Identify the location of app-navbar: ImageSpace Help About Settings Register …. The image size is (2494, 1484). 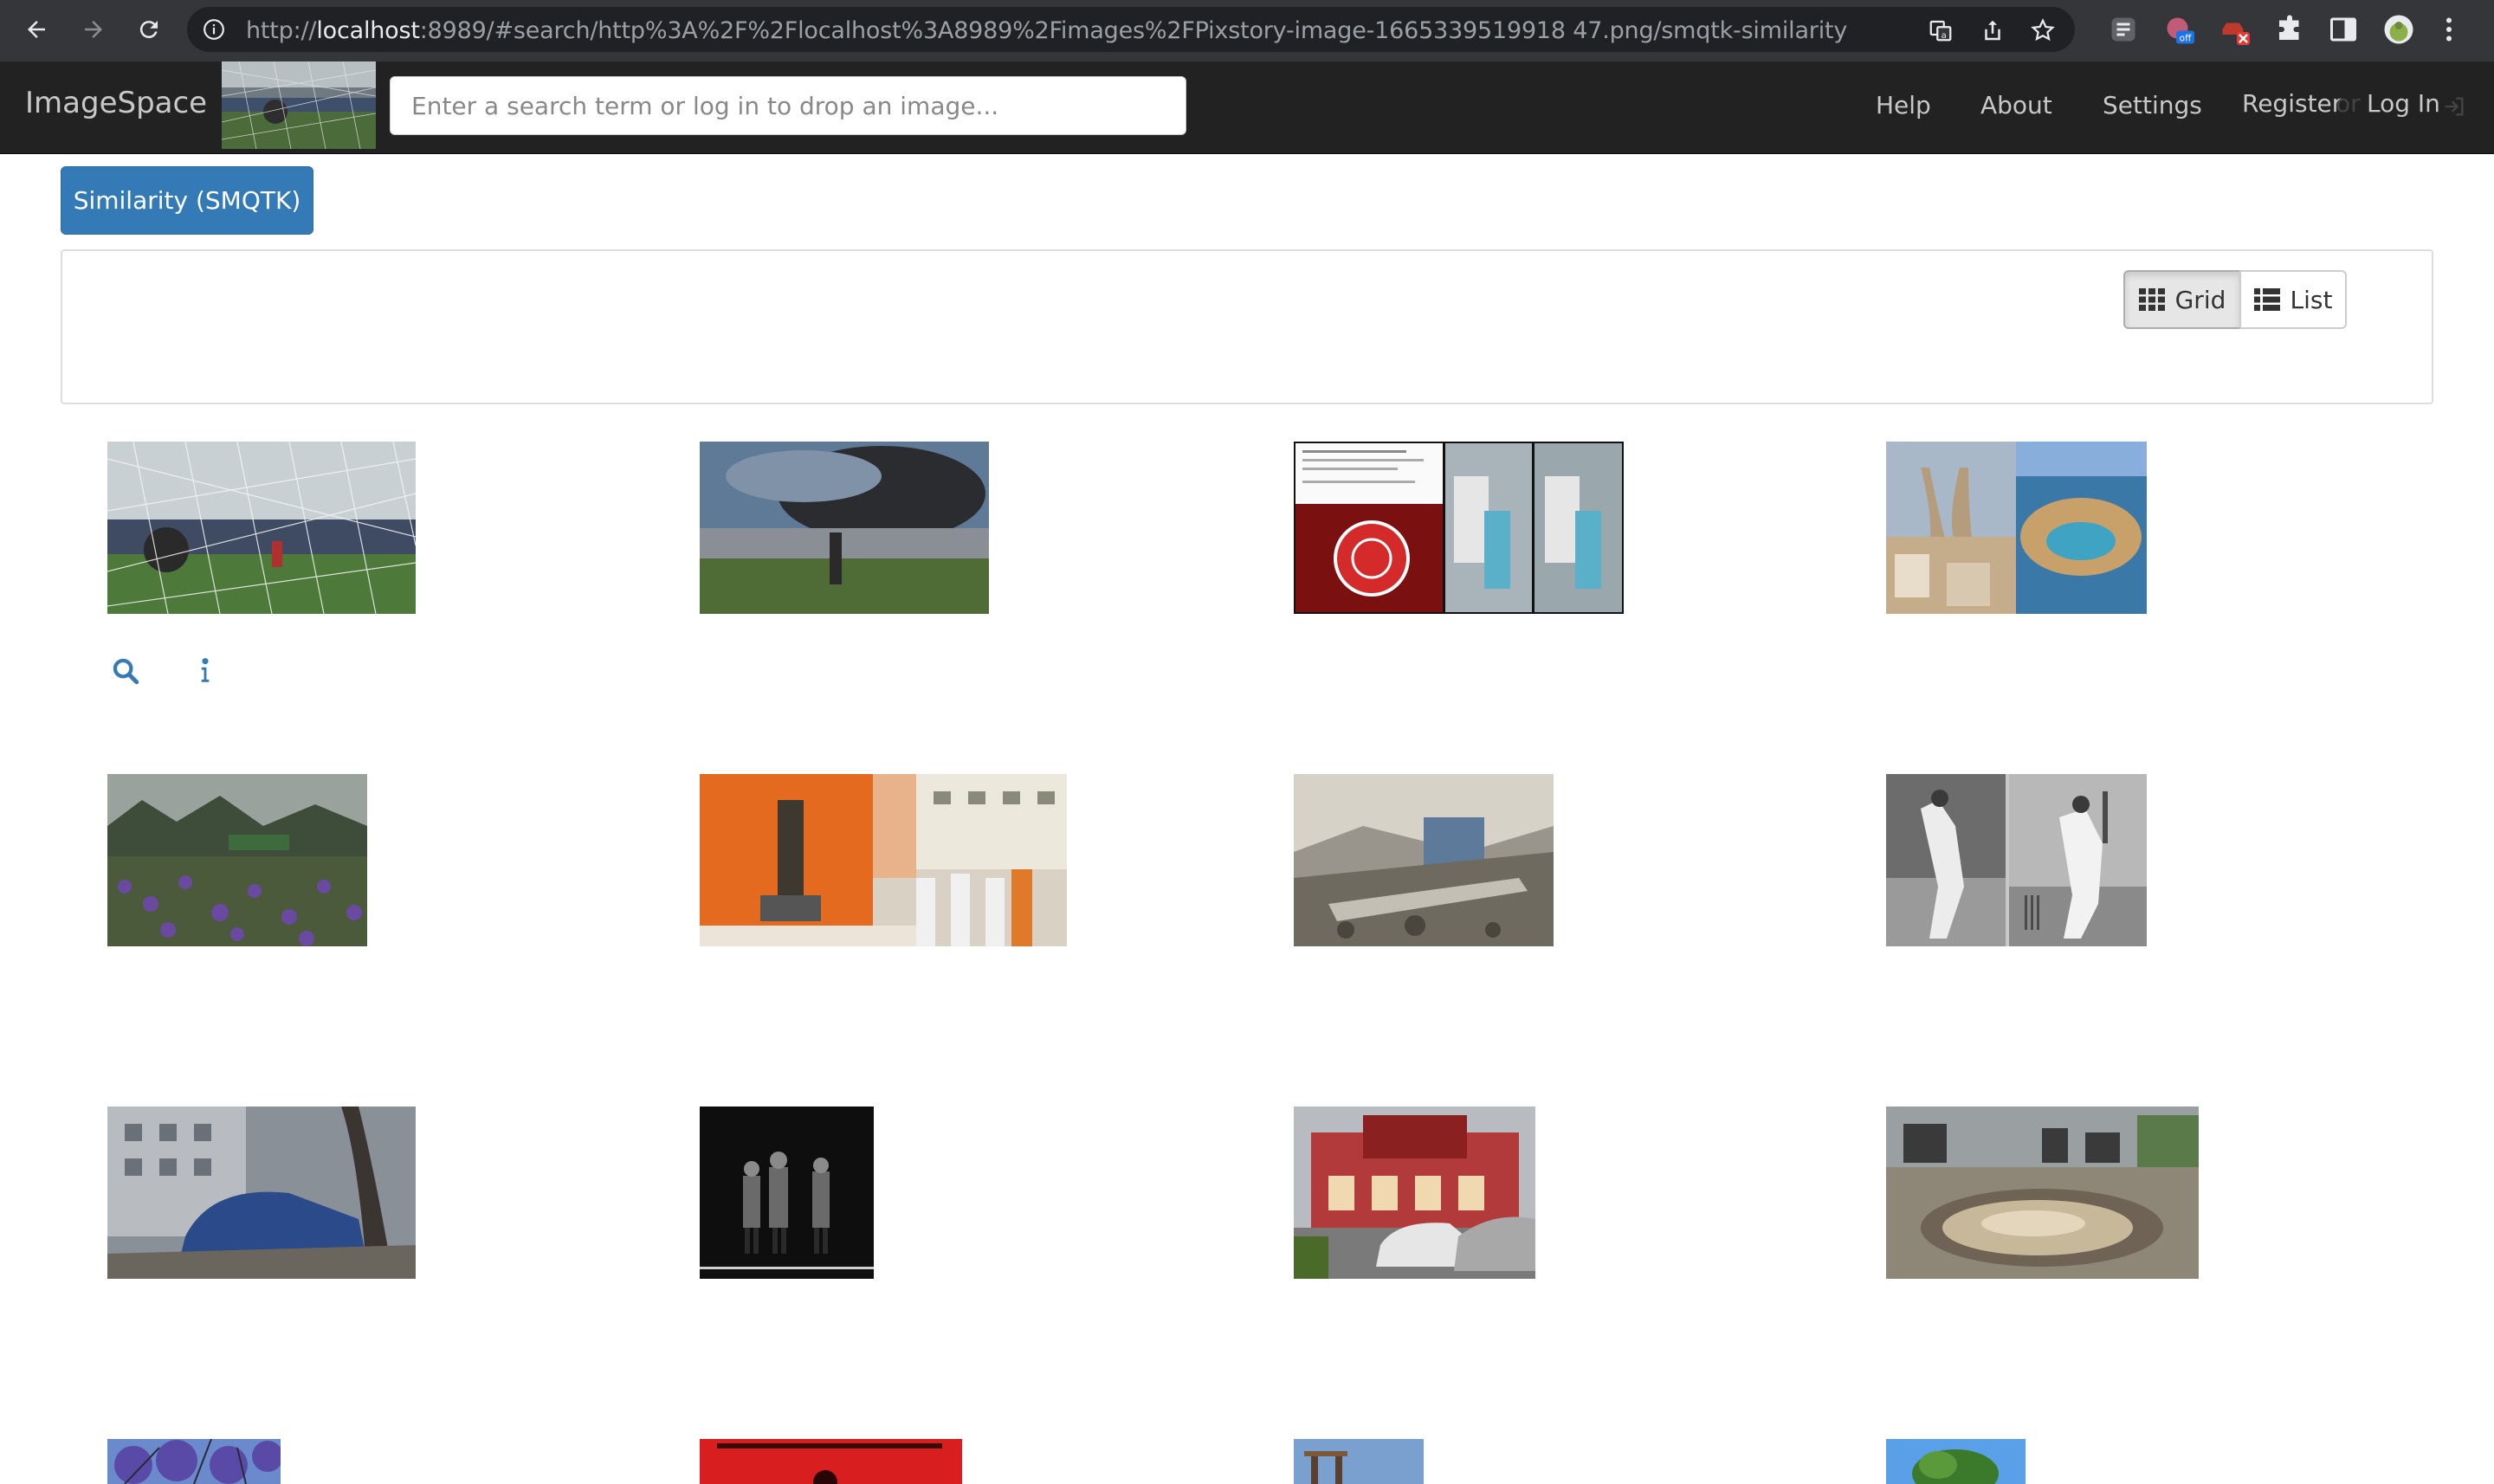
(1247, 107).